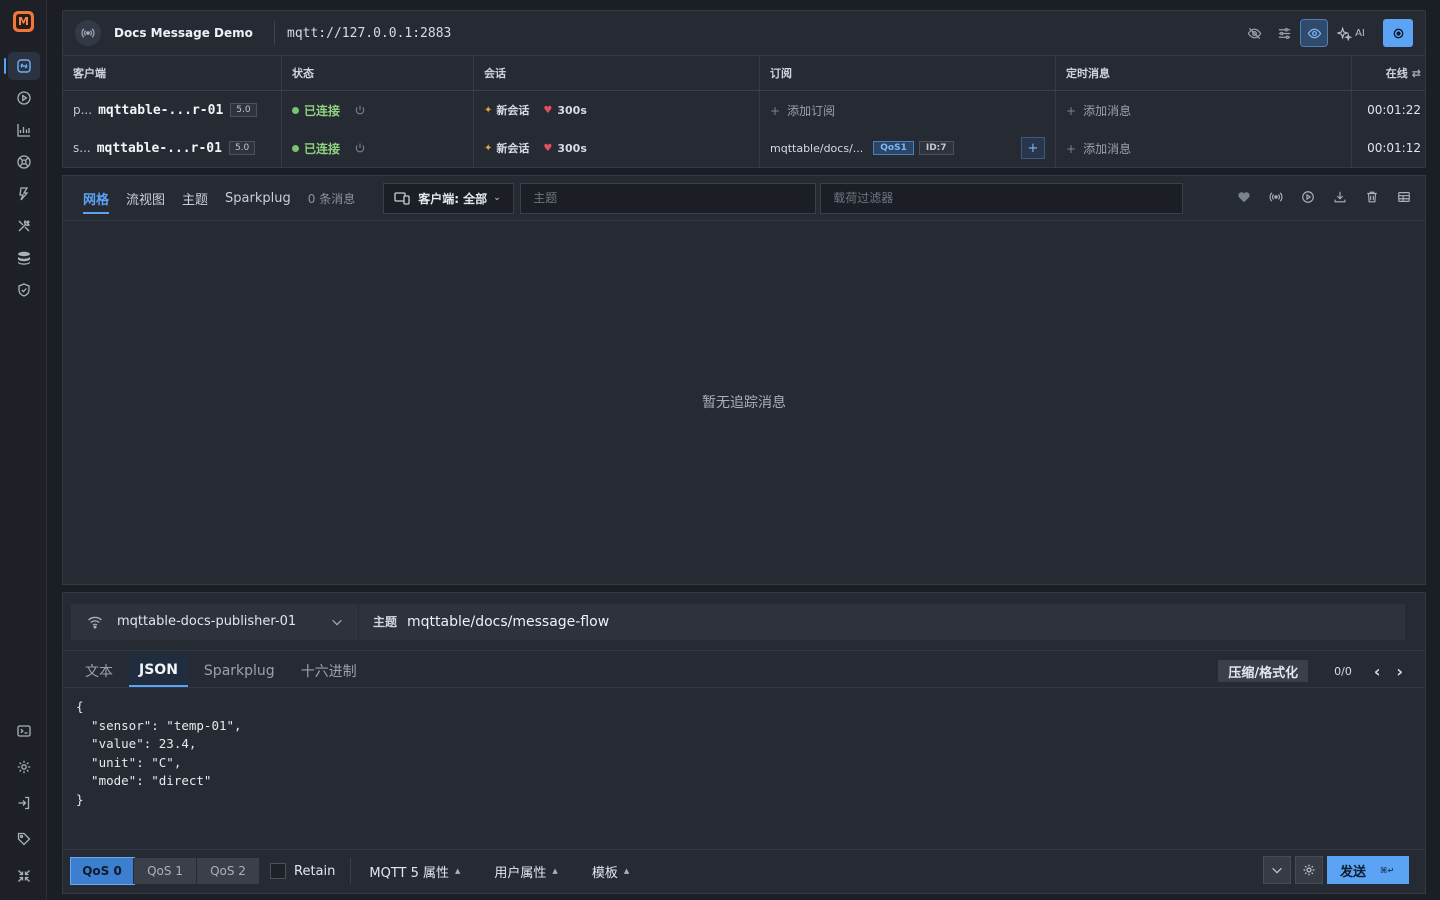 This screenshot has width=1440, height=900. I want to click on ai-button: AI, so click(1351, 33).